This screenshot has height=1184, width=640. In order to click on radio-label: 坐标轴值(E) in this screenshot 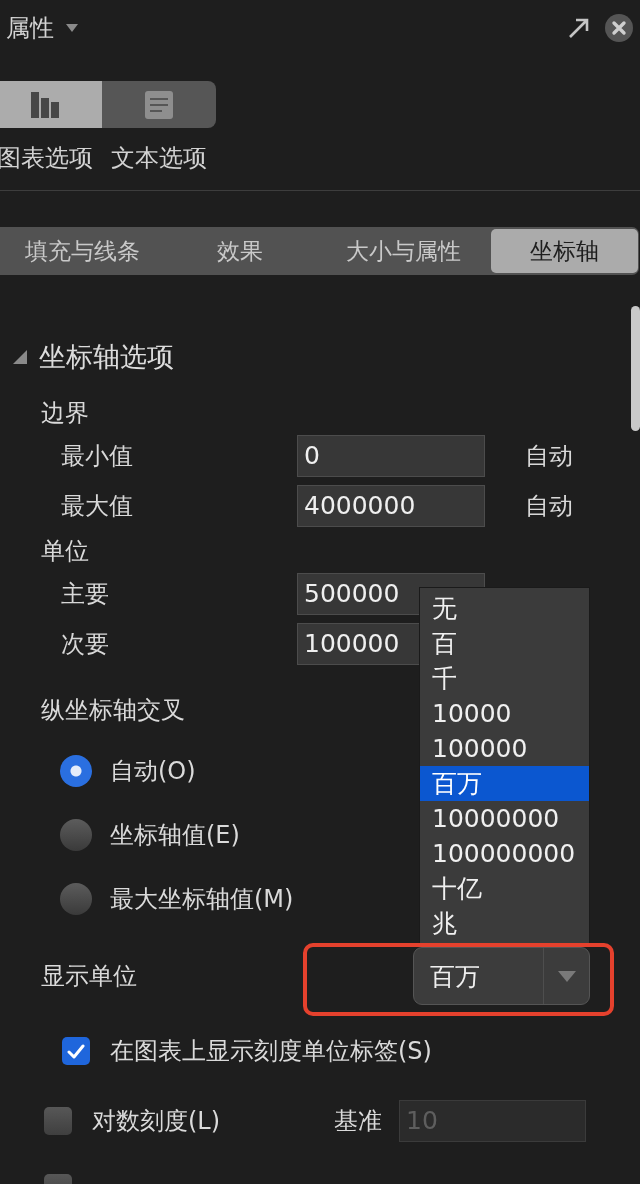, I will do `click(175, 835)`.